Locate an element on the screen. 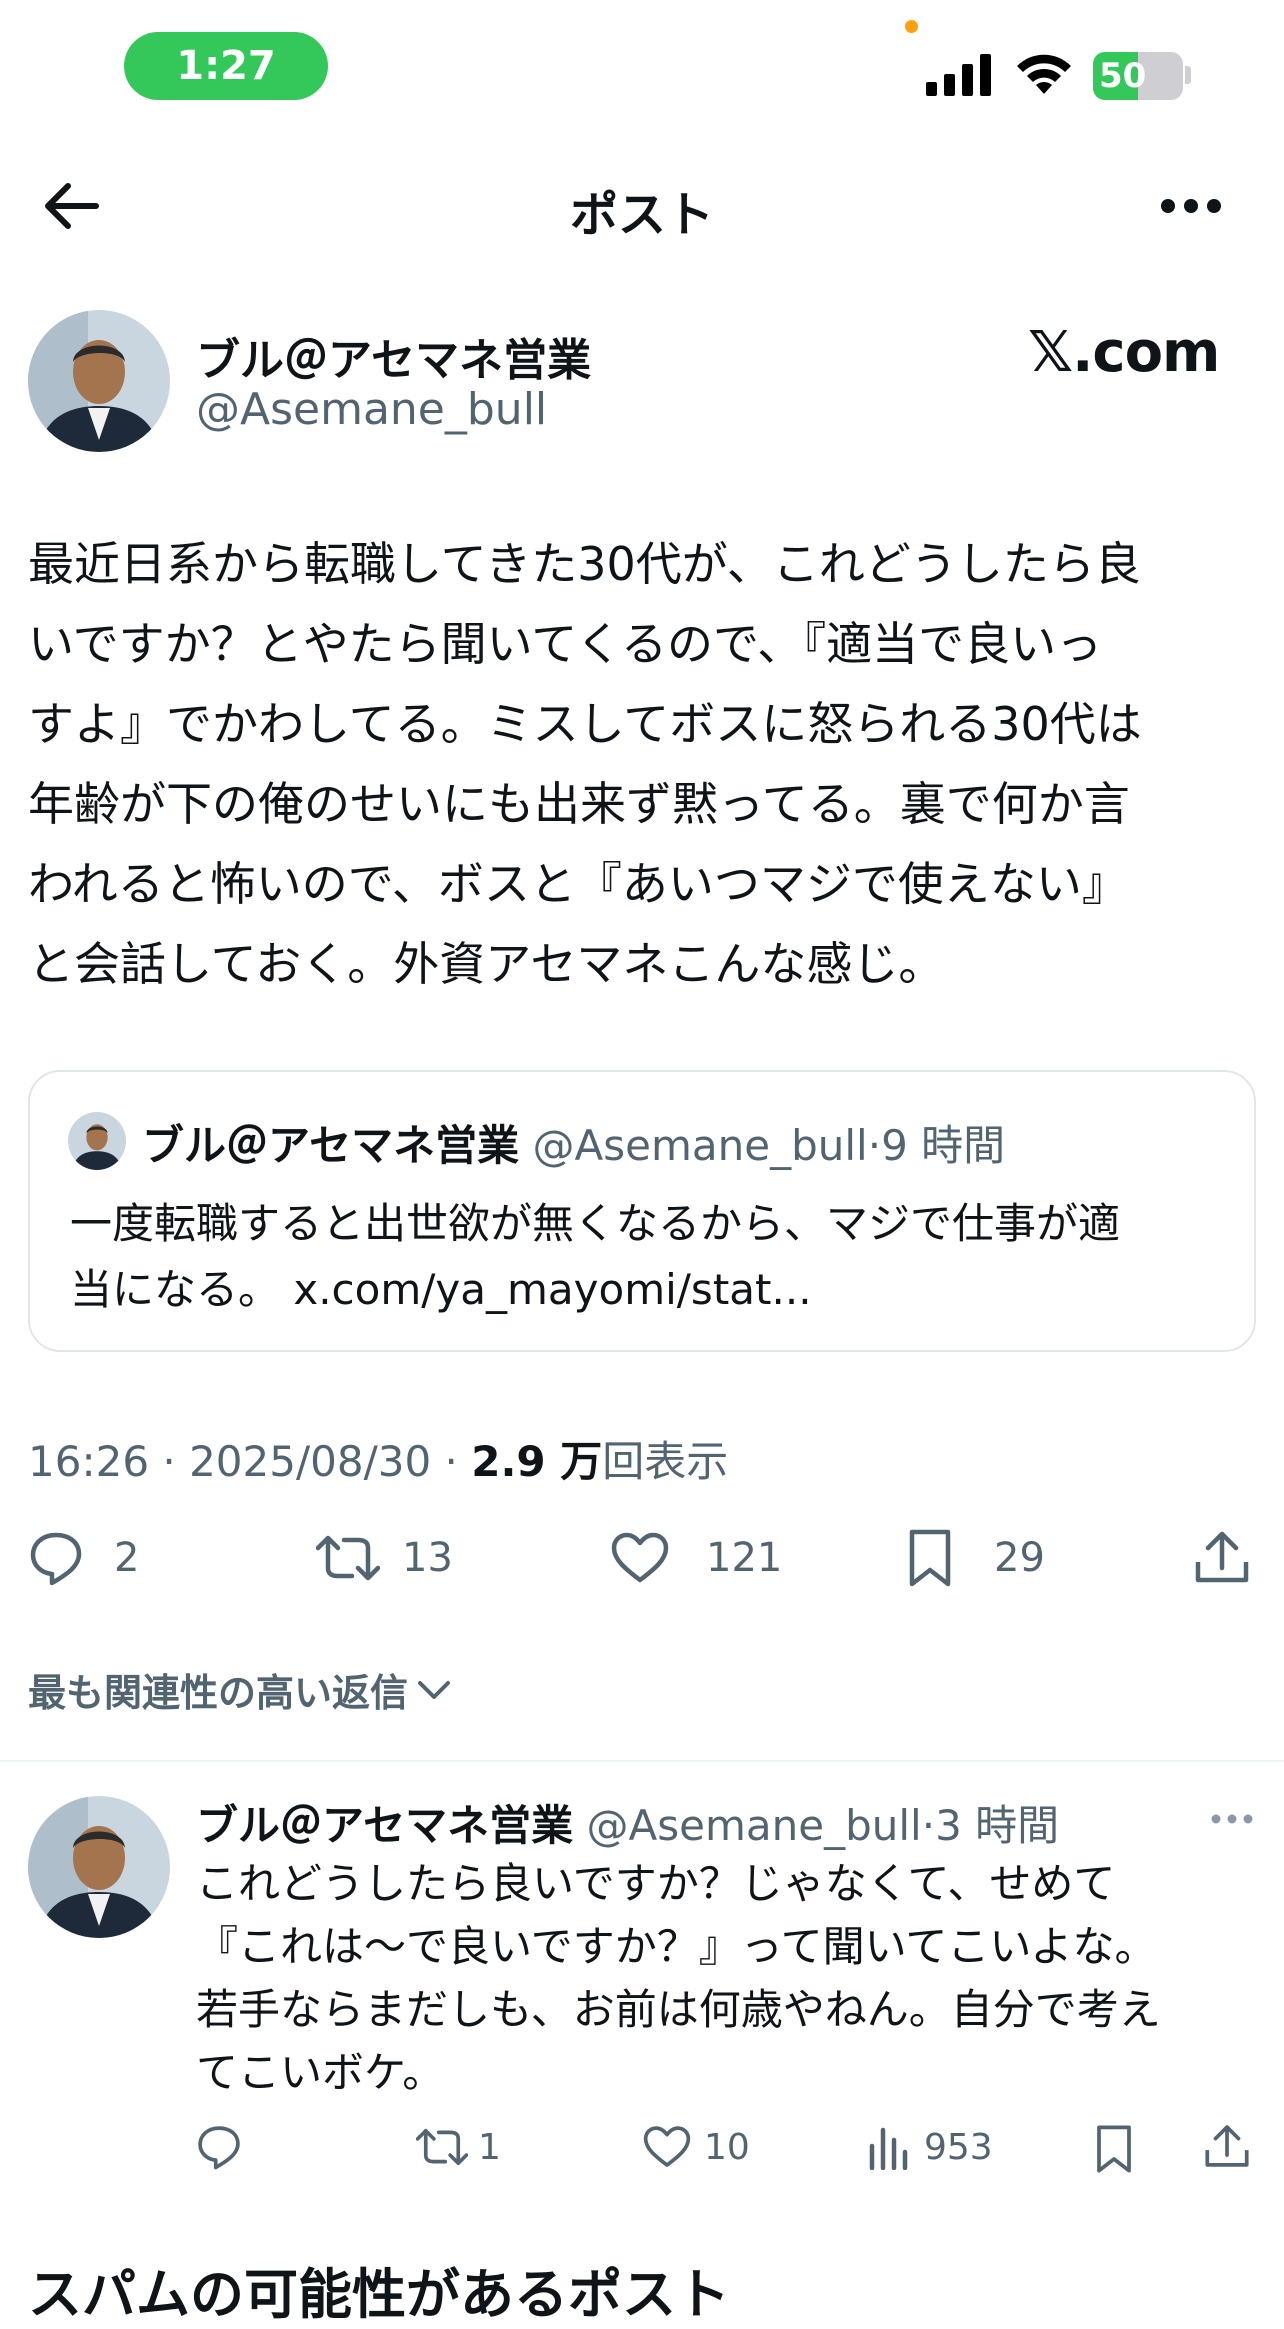 The width and height of the screenshot is (1284, 2329). section-divider is located at coordinates (642, 1761).